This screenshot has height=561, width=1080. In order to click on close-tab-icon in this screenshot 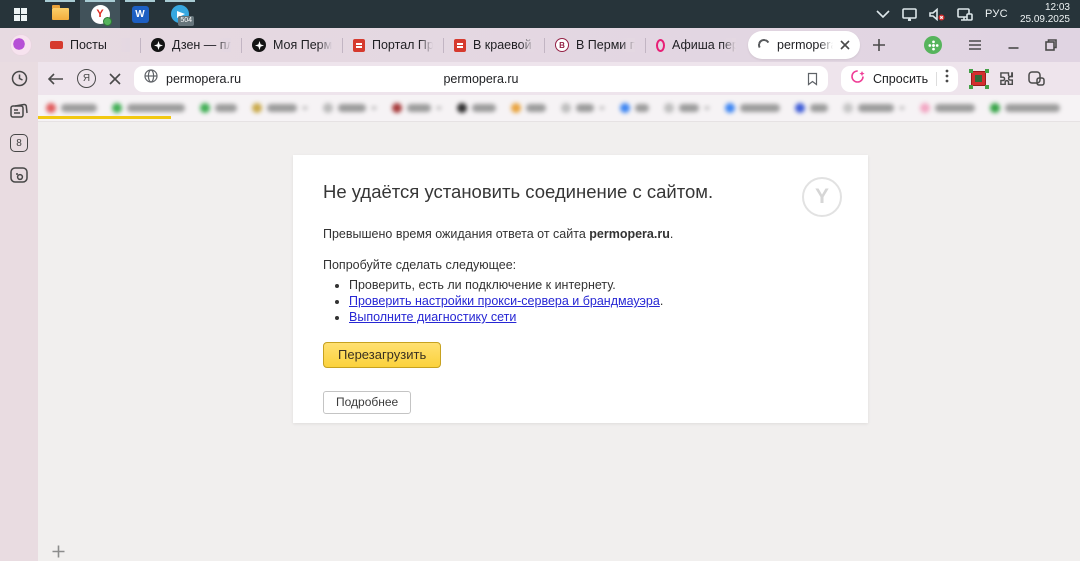, I will do `click(845, 45)`.